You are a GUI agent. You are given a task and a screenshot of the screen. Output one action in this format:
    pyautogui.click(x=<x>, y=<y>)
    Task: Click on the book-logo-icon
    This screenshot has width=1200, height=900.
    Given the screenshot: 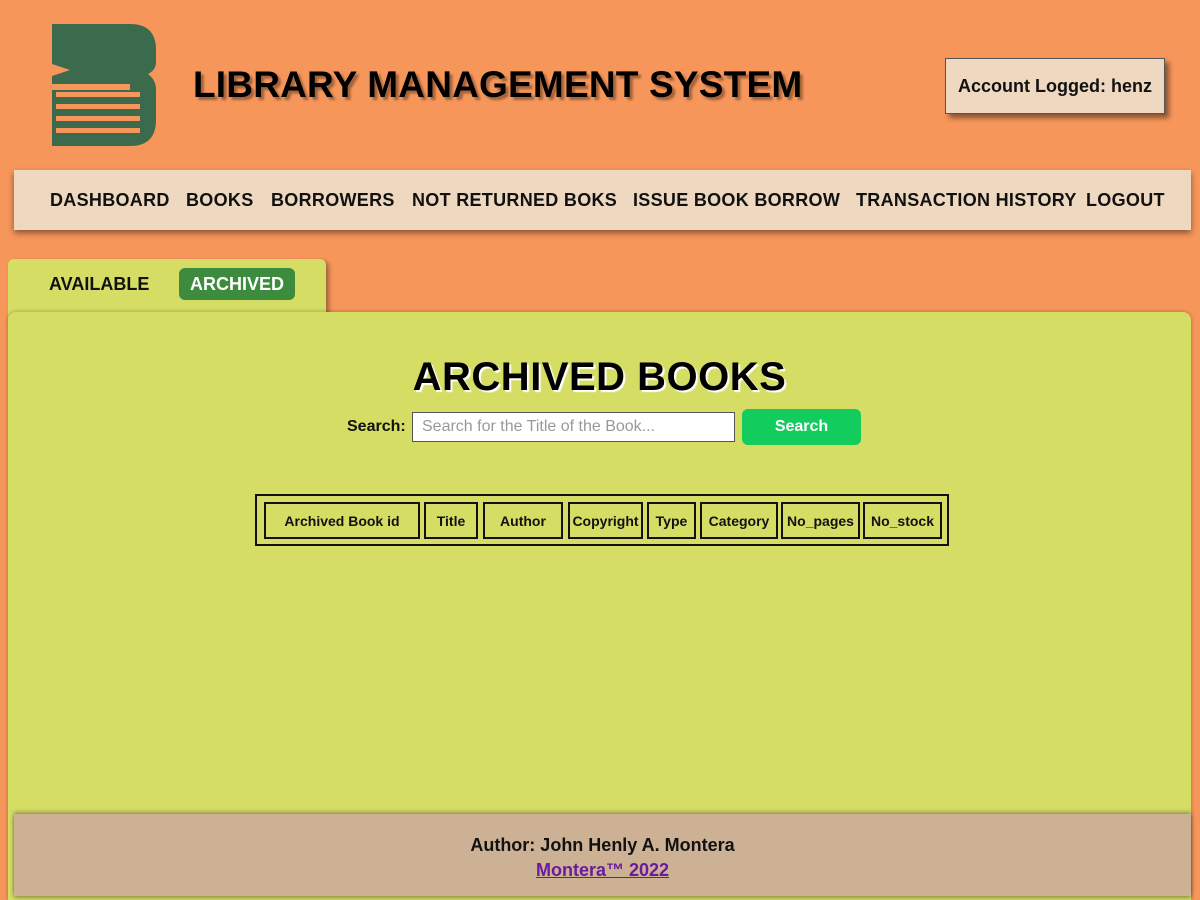 What is the action you would take?
    pyautogui.click(x=104, y=85)
    